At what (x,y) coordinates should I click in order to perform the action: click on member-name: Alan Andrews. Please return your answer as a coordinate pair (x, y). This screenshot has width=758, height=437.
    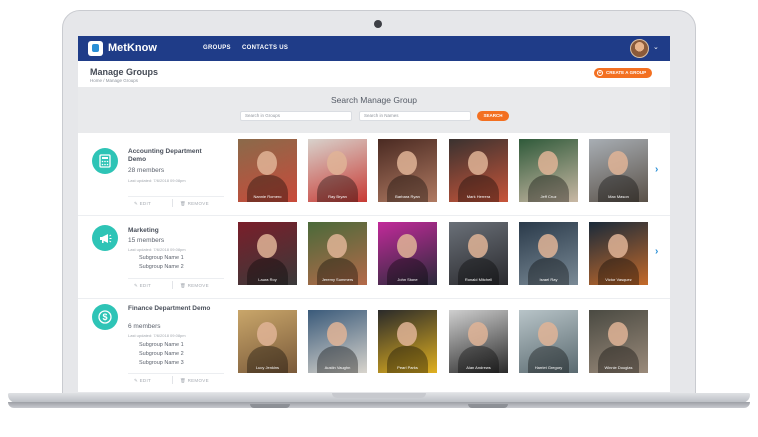
    Looking at the image, I should click on (478, 367).